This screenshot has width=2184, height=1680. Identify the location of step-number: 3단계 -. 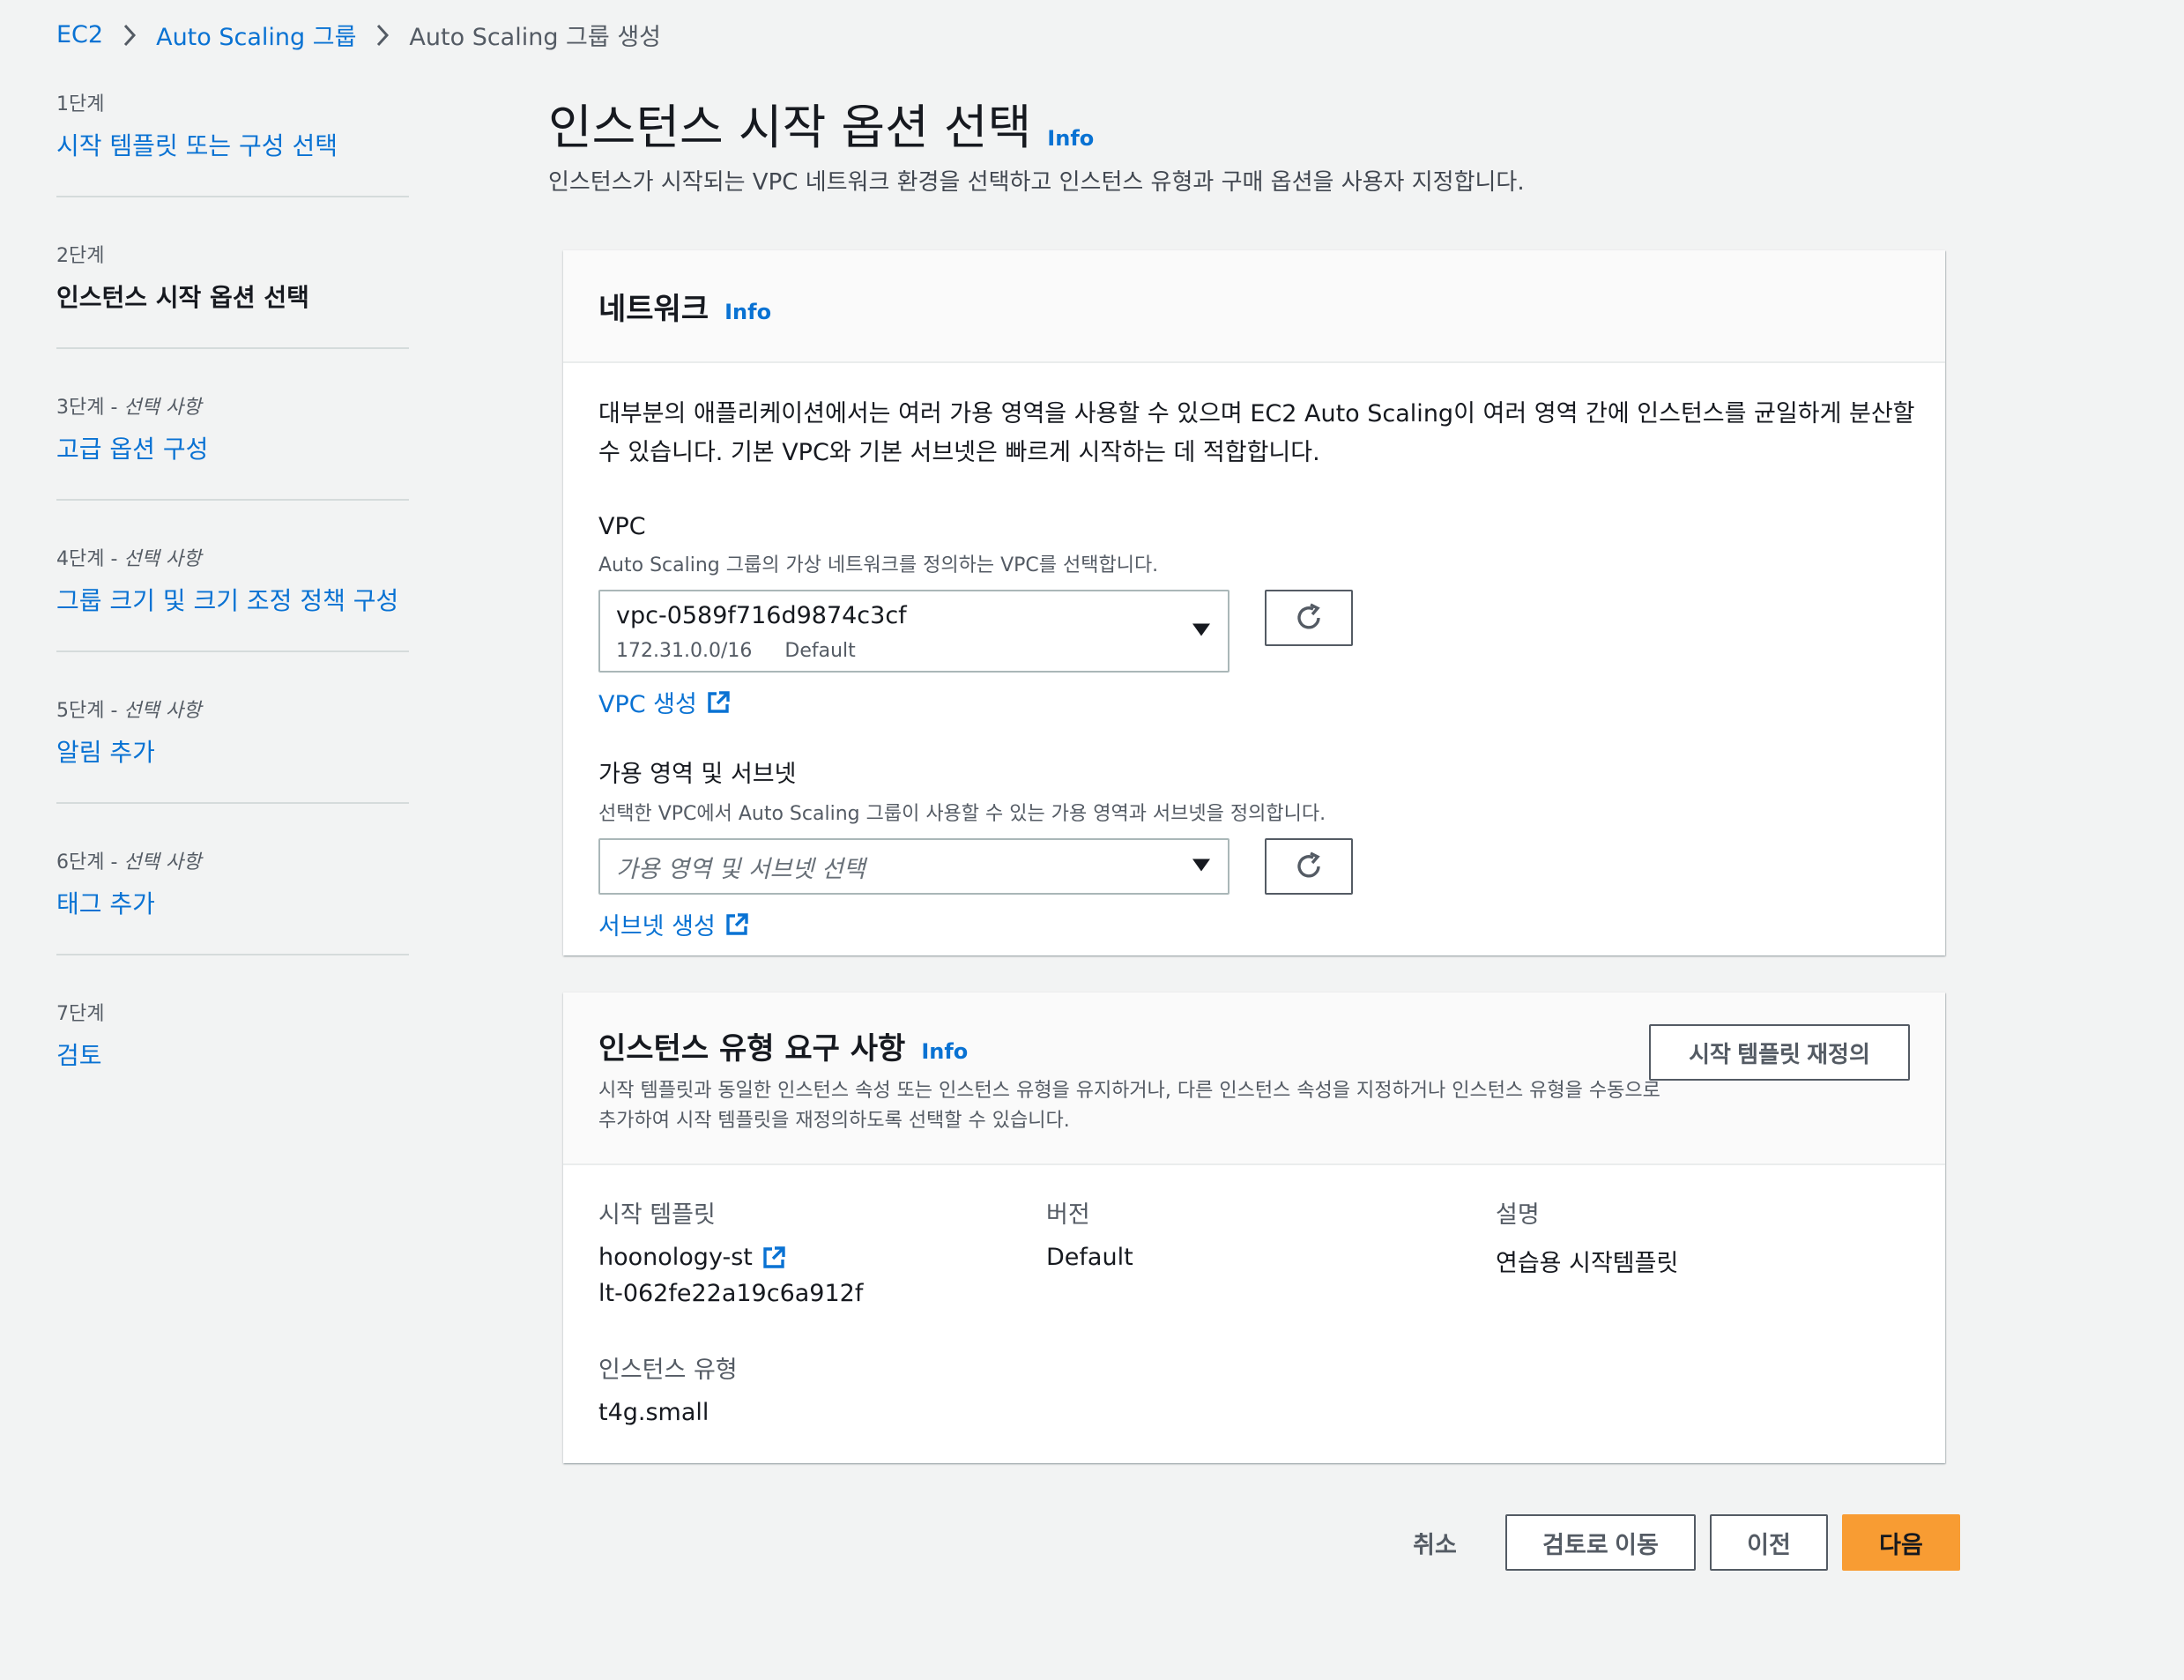
(90, 408).